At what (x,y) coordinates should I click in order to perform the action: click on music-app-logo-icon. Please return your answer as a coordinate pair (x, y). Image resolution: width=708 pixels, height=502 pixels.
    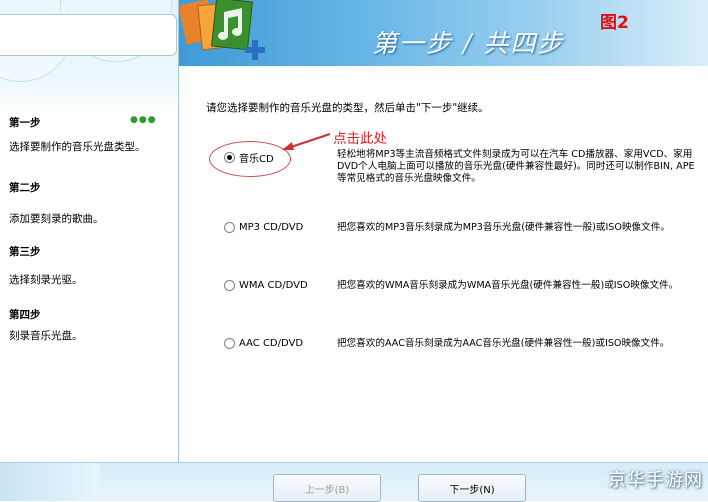
    Looking at the image, I should click on (222, 30).